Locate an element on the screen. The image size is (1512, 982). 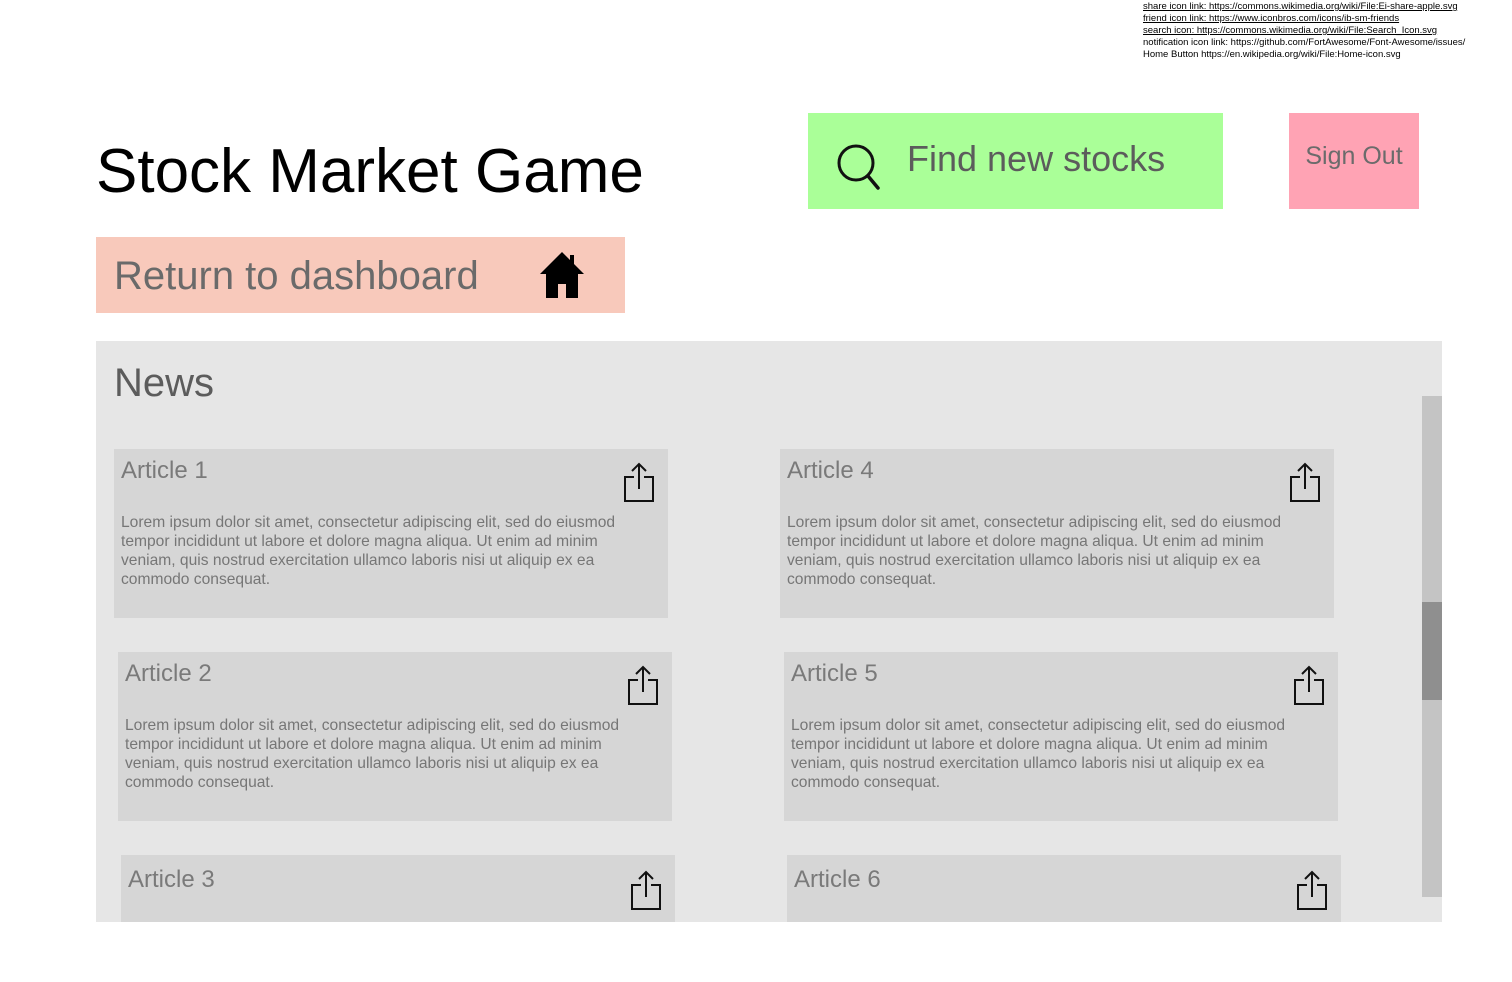
news-scrollbar is located at coordinates (1432, 646).